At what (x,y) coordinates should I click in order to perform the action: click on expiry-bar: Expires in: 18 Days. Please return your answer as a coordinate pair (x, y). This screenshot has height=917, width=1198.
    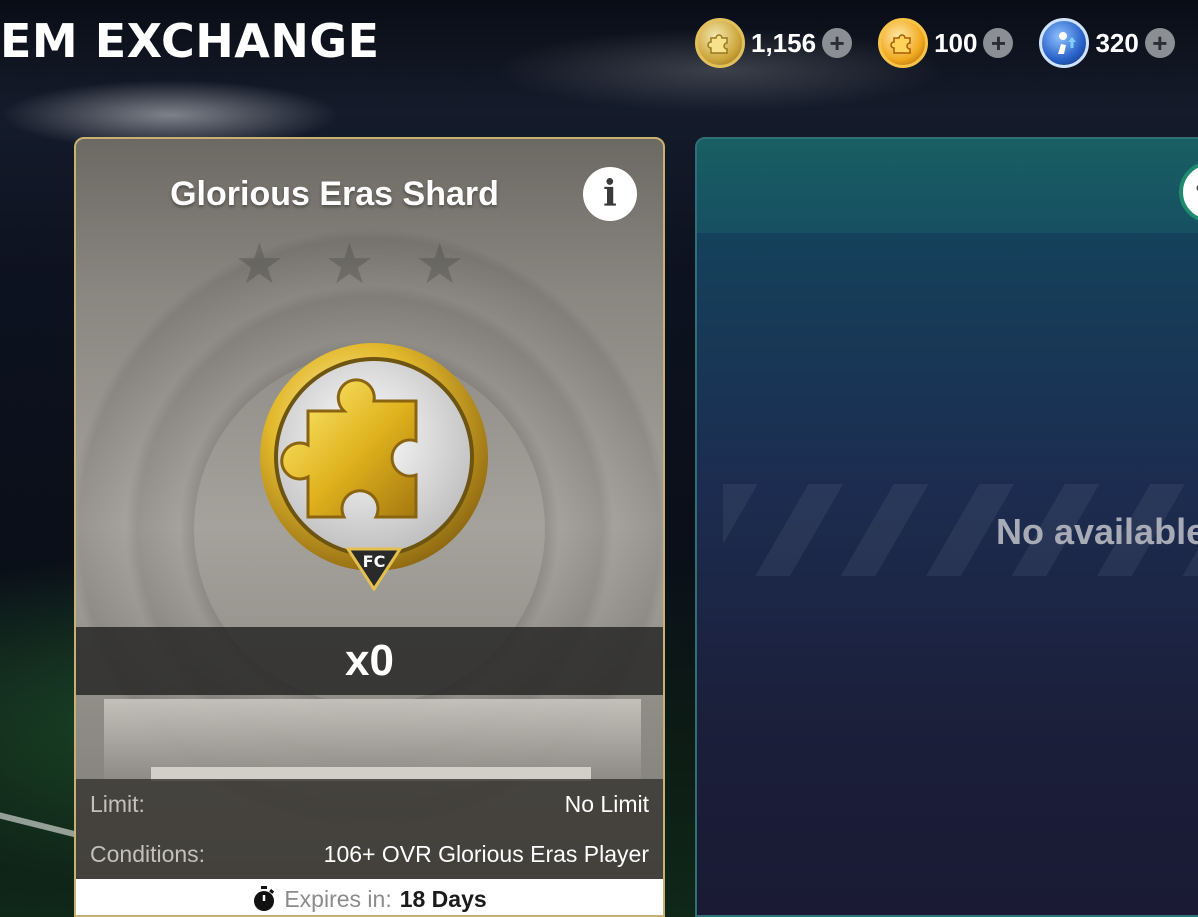
    Looking at the image, I should click on (369, 897).